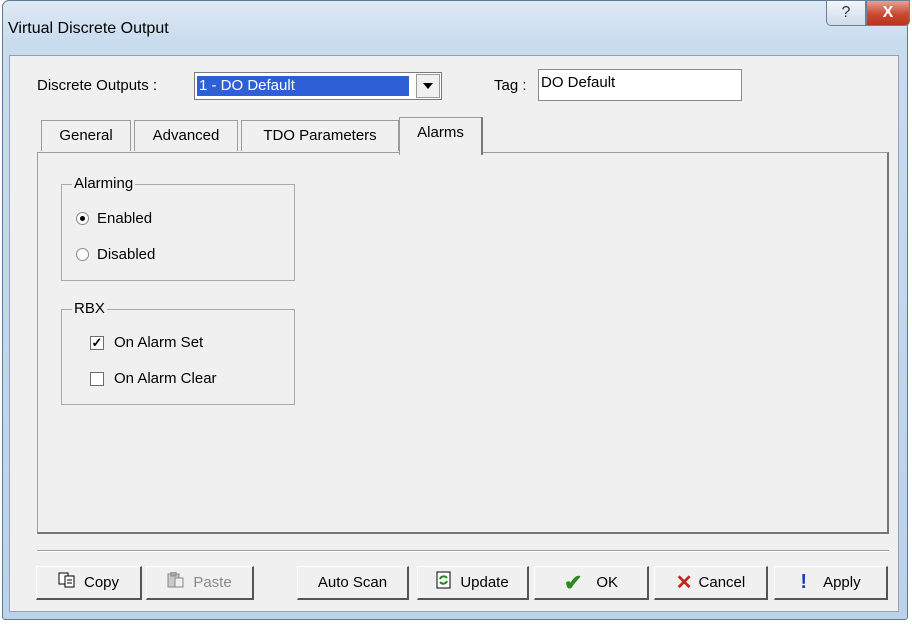  I want to click on copy-button: Copy, so click(89, 583).